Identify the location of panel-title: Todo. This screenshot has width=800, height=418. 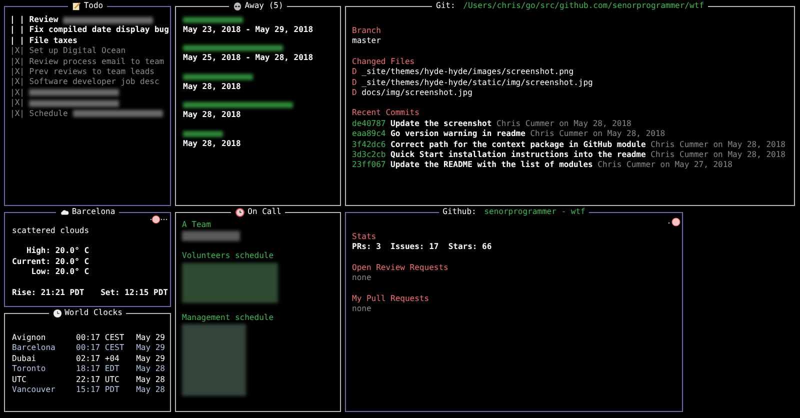
(94, 6).